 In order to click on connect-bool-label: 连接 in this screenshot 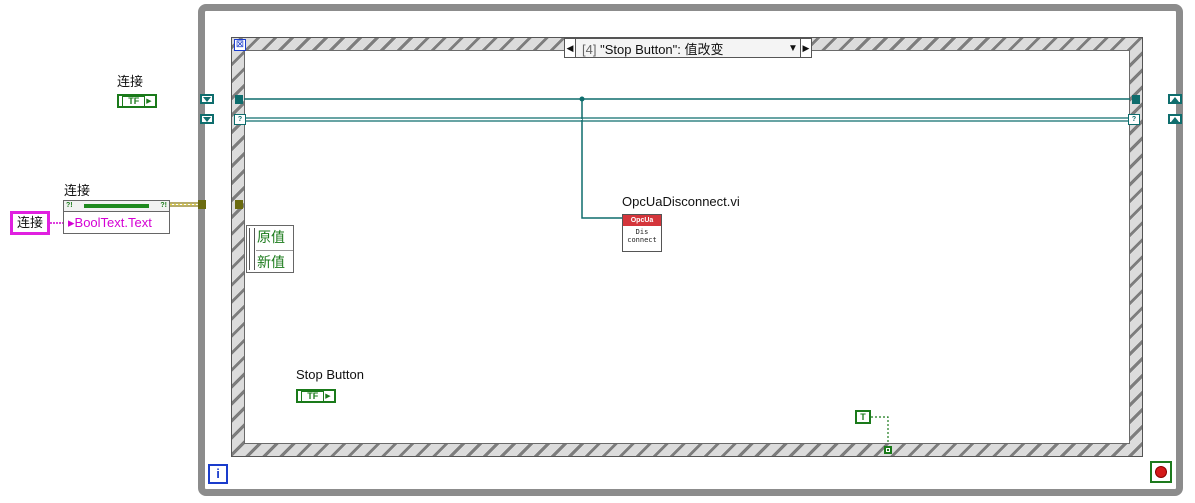, I will do `click(130, 81)`.